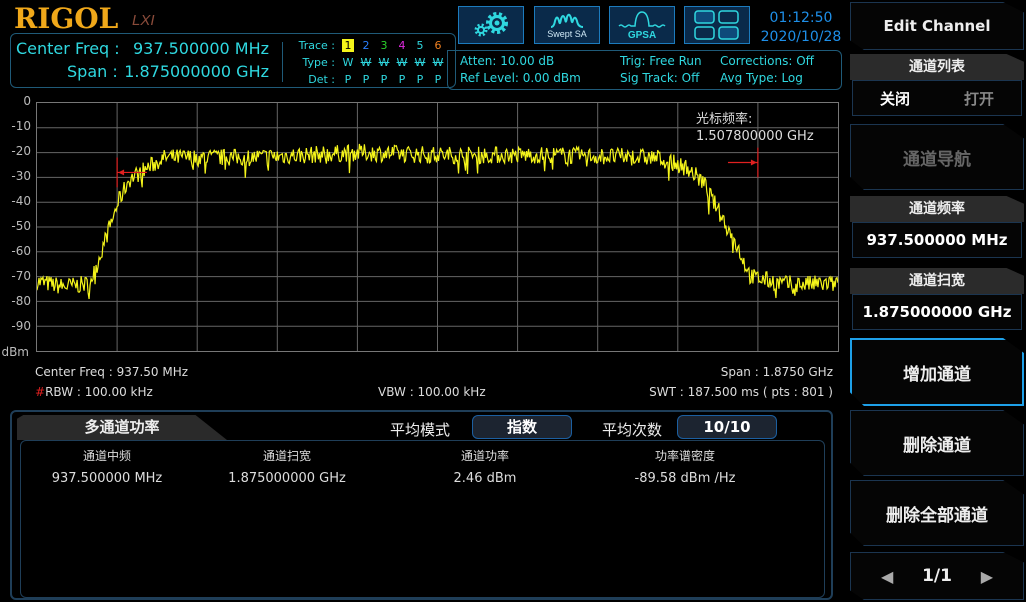  I want to click on y-tick-label: 0, so click(27, 101).